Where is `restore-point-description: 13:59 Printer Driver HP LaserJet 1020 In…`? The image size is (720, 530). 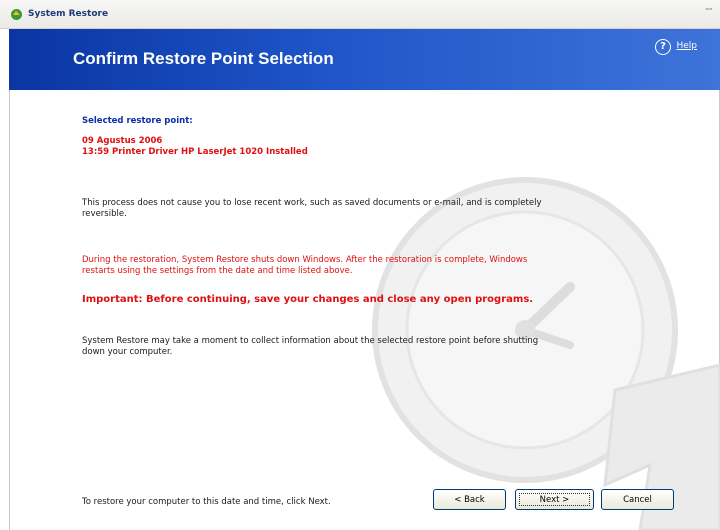 restore-point-description: 13:59 Printer Driver HP LaserJet 1020 In… is located at coordinates (195, 152).